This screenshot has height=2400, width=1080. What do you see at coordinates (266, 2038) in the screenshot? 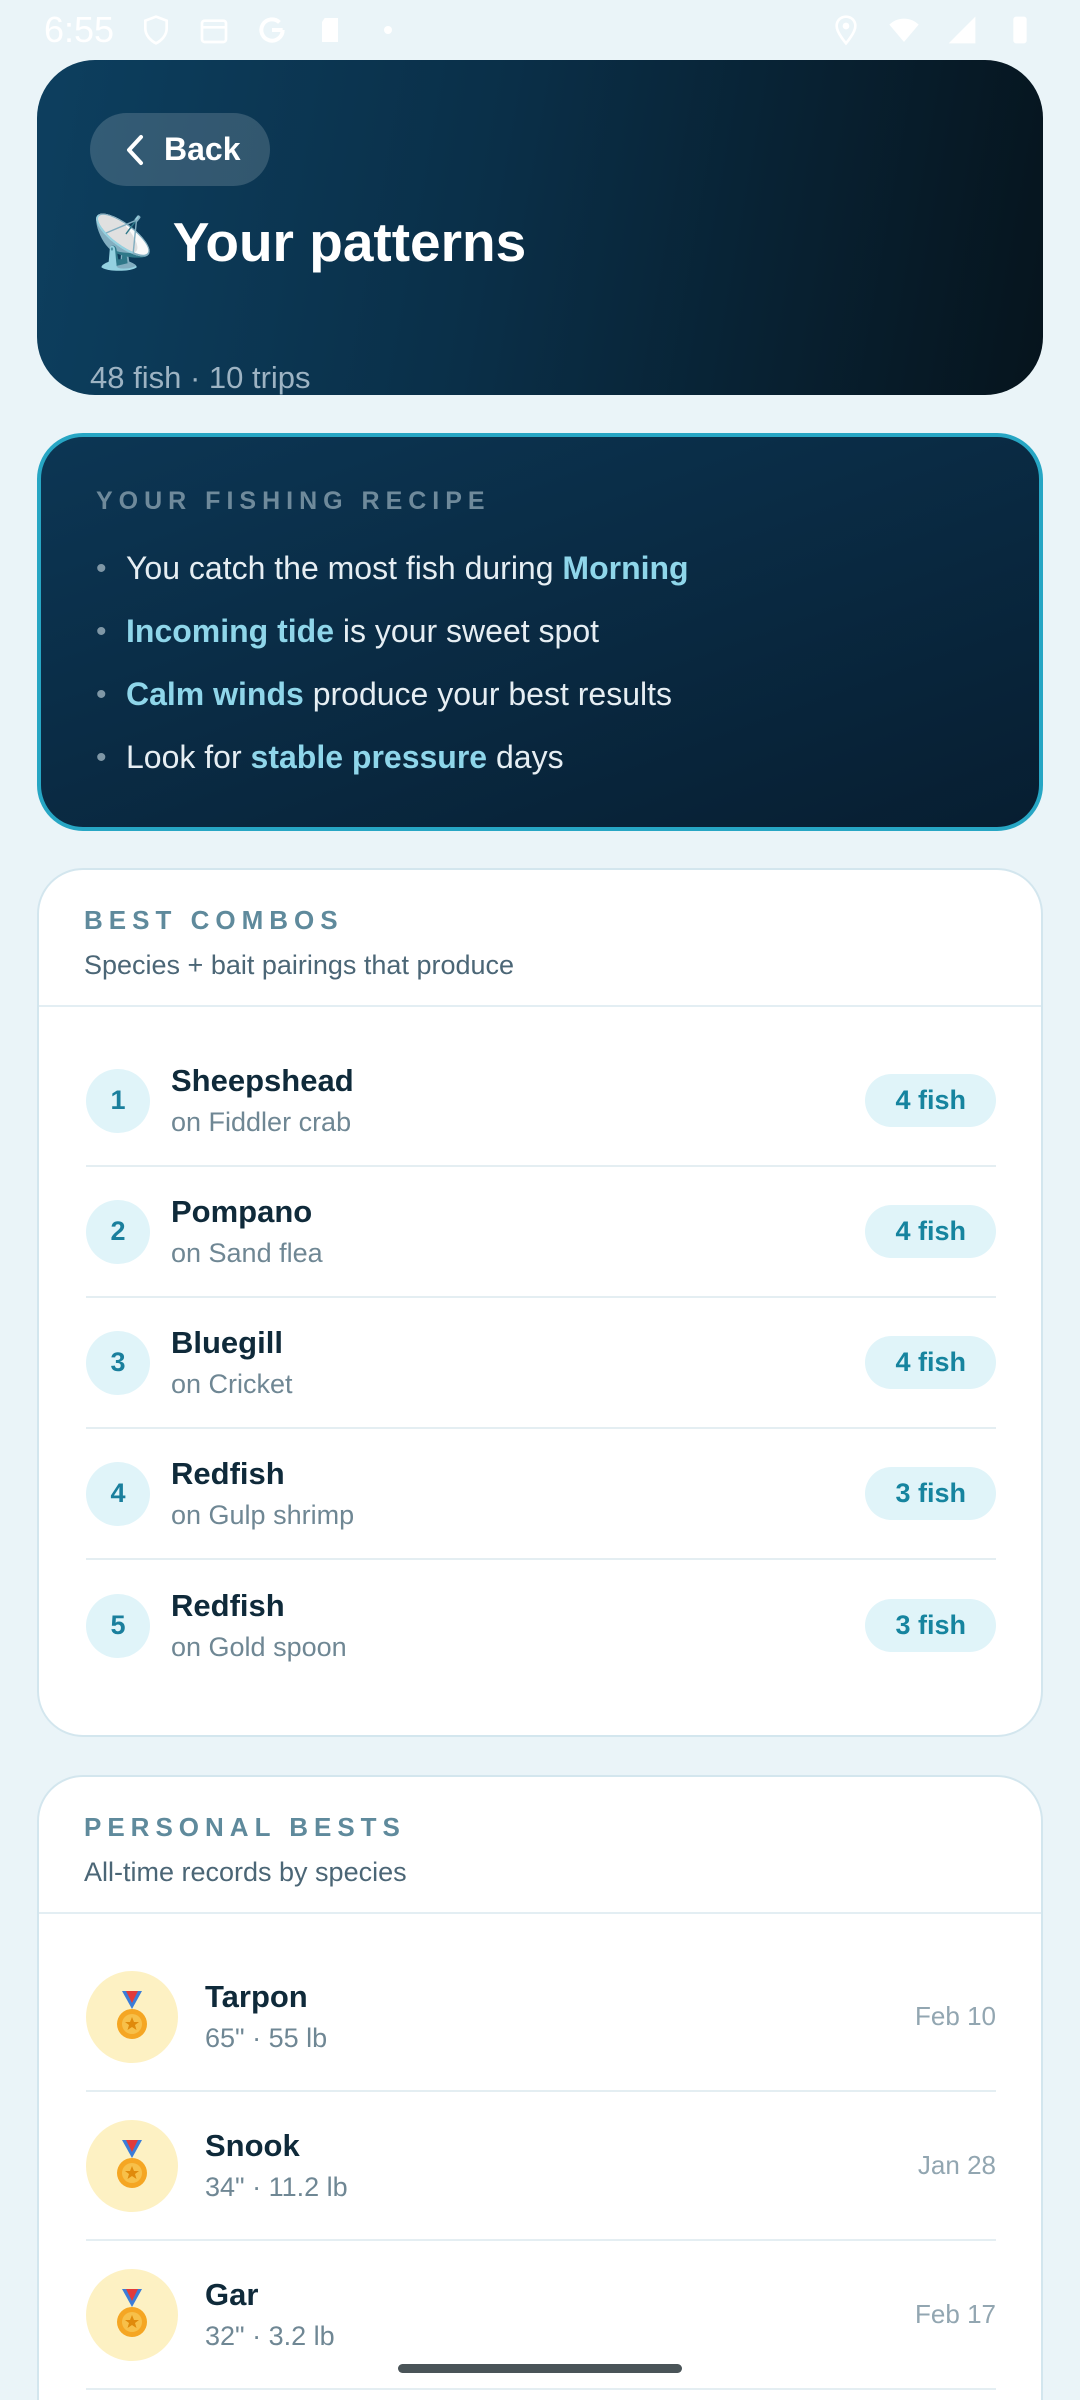
I see `best-measurement: 65" · 55 lb` at bounding box center [266, 2038].